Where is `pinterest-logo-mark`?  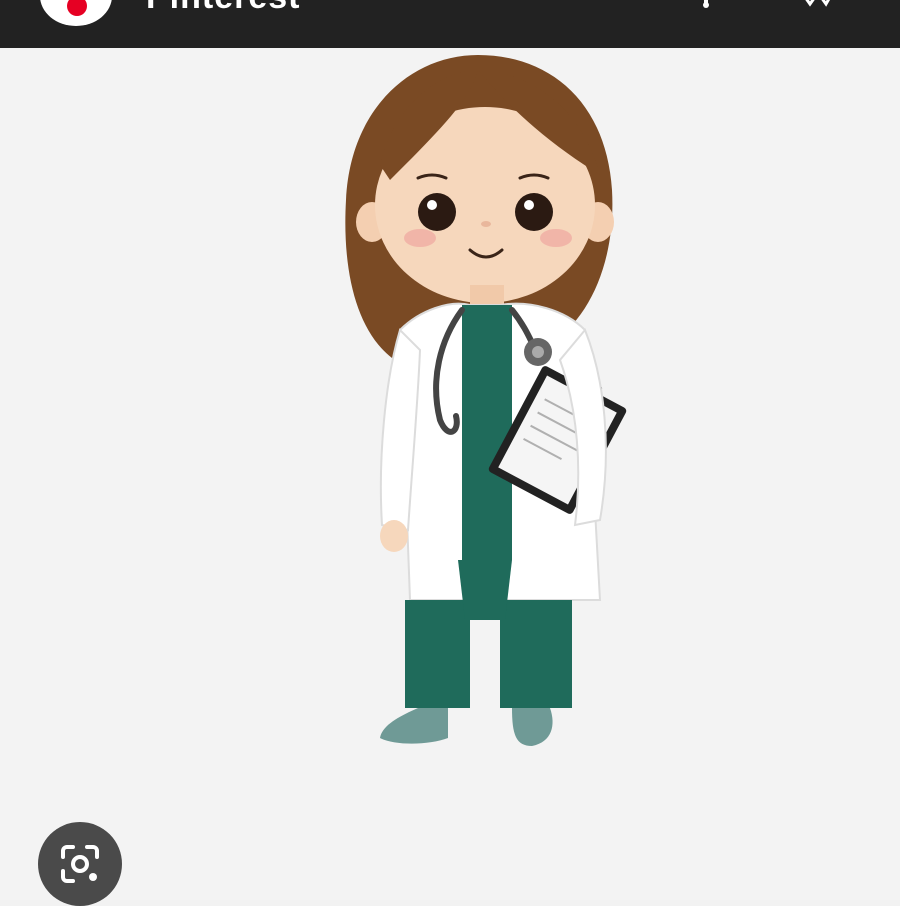 pinterest-logo-mark is located at coordinates (77, 8).